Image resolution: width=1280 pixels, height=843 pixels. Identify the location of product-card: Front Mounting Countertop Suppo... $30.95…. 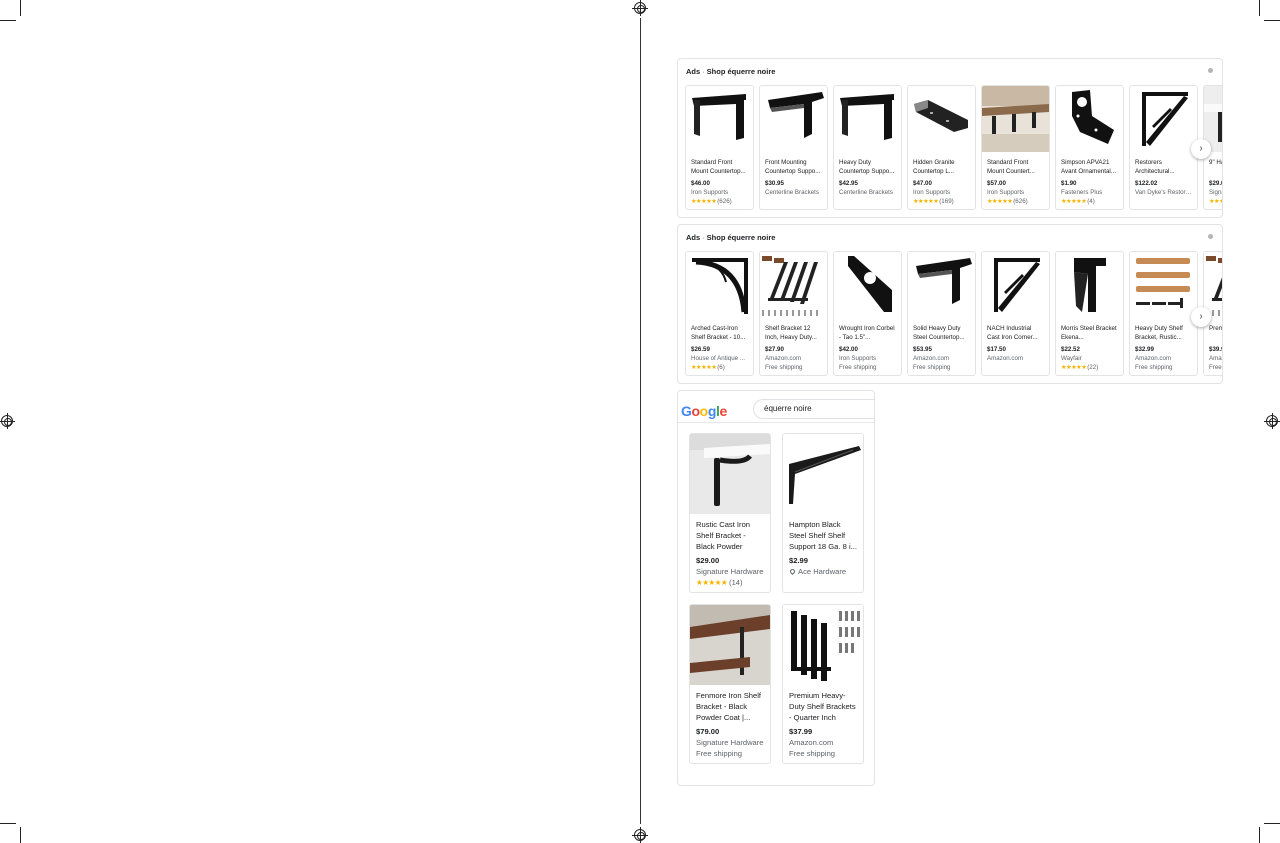
(793, 147).